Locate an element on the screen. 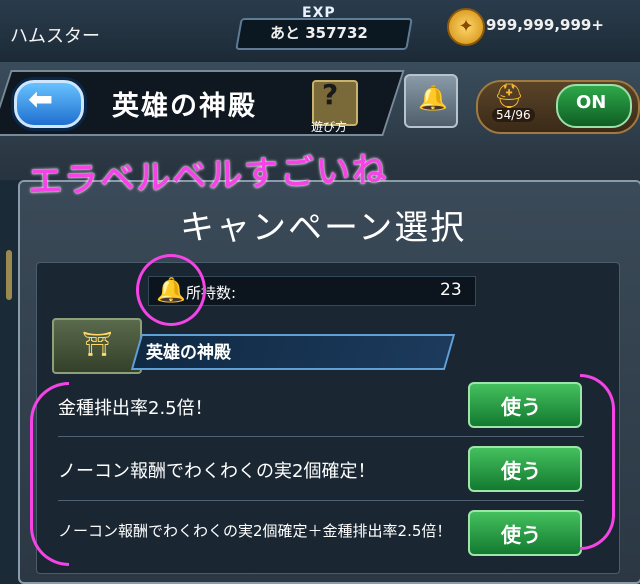  option-label: ノーコン報酬でわくわくの実2個確定＋金種排出率2.5倍！ is located at coordinates (255, 531).